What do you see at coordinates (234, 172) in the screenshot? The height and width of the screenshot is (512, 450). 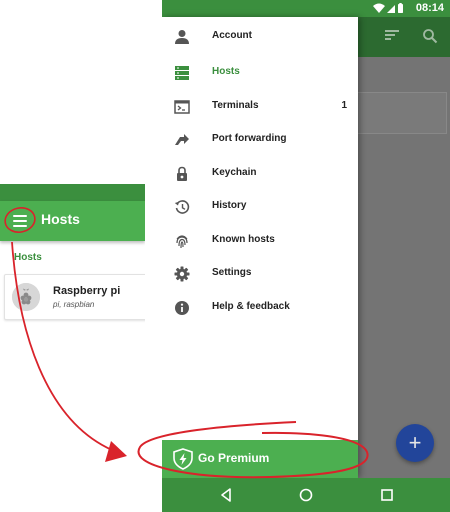 I see `drawer-item-label: Keychain` at bounding box center [234, 172].